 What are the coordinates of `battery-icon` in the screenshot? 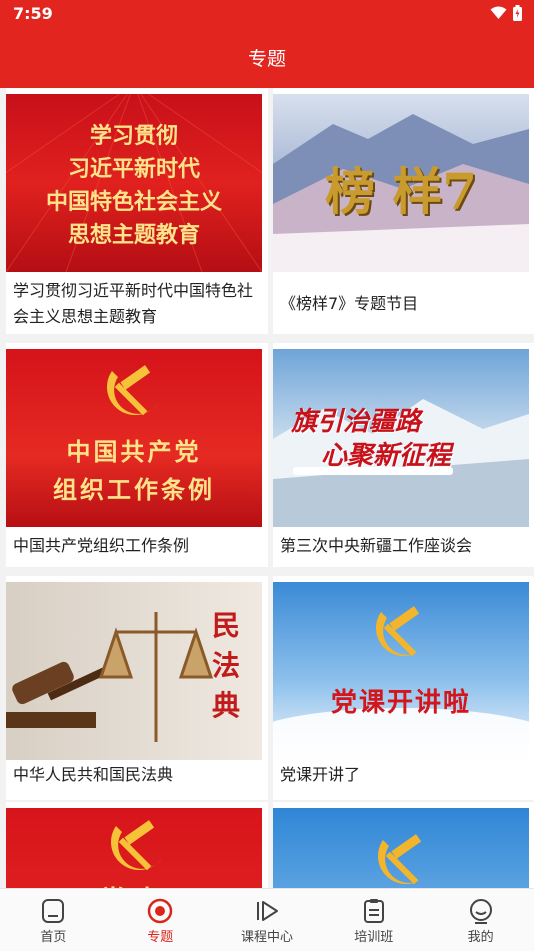 It's located at (517, 13).